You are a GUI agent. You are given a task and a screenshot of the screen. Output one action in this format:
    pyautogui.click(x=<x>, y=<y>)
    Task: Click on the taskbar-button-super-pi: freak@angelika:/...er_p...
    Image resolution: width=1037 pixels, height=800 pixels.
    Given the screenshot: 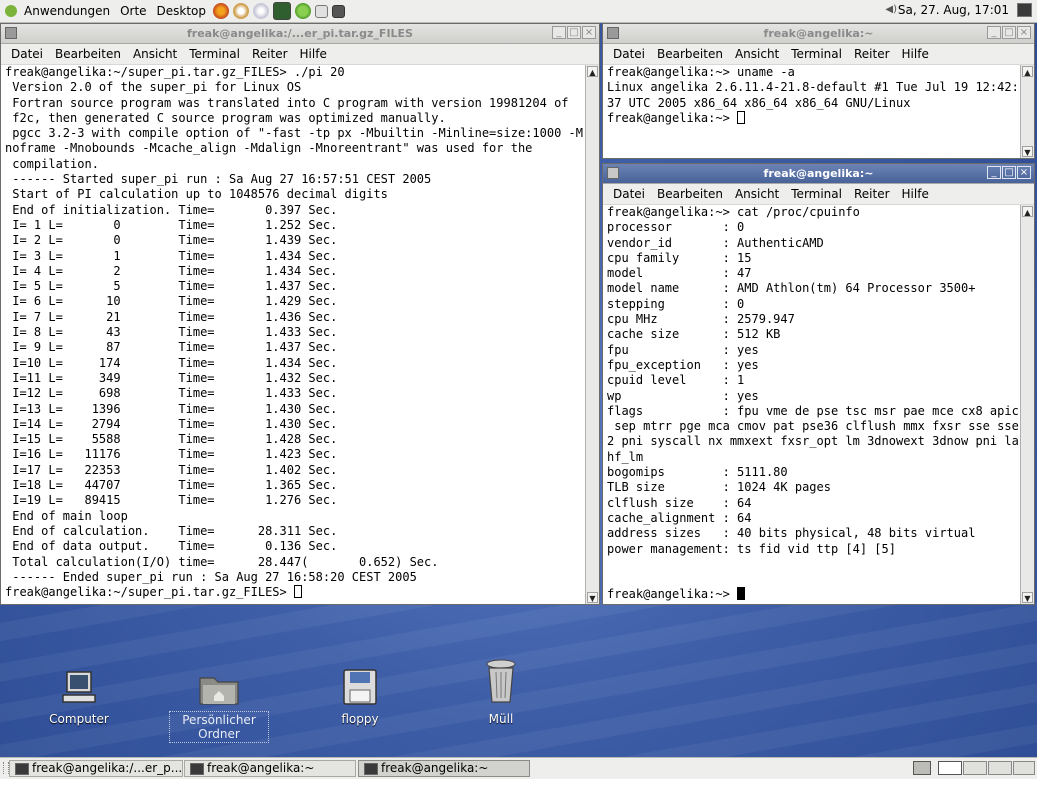 What is the action you would take?
    pyautogui.click(x=96, y=768)
    